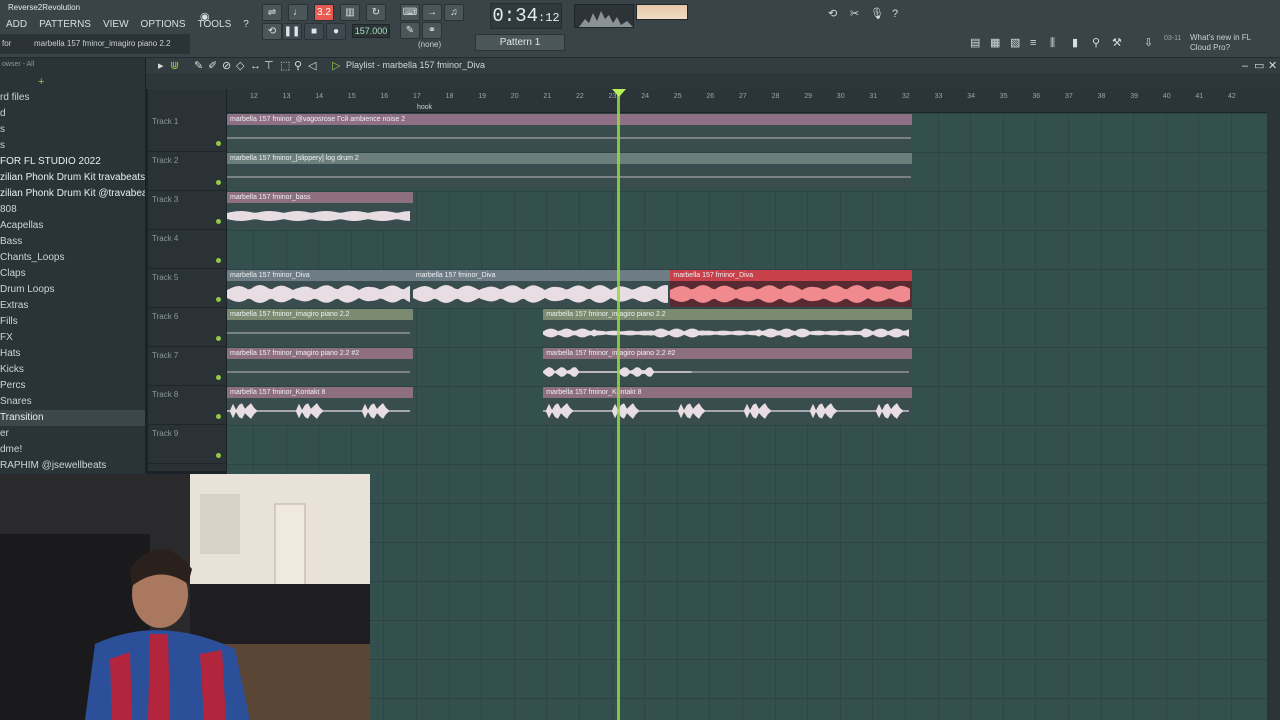  I want to click on close-icon: ✕, so click(1272, 66).